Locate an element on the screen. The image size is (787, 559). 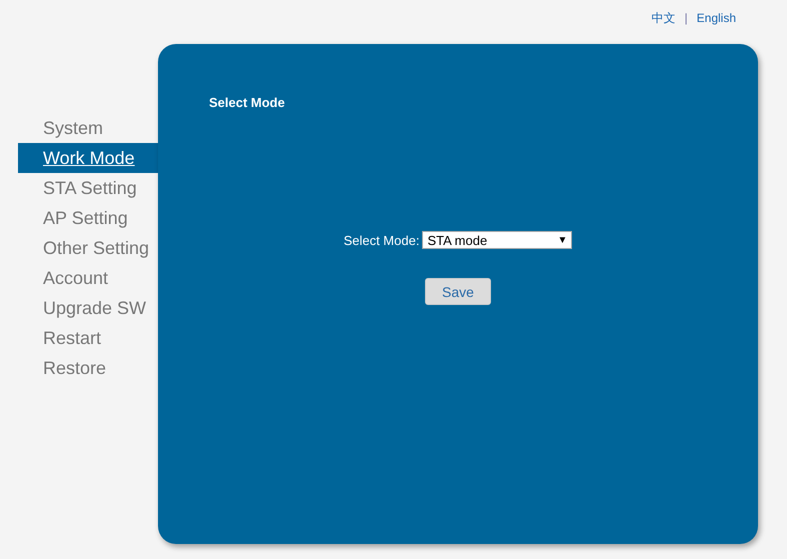
language-link: English is located at coordinates (716, 18).